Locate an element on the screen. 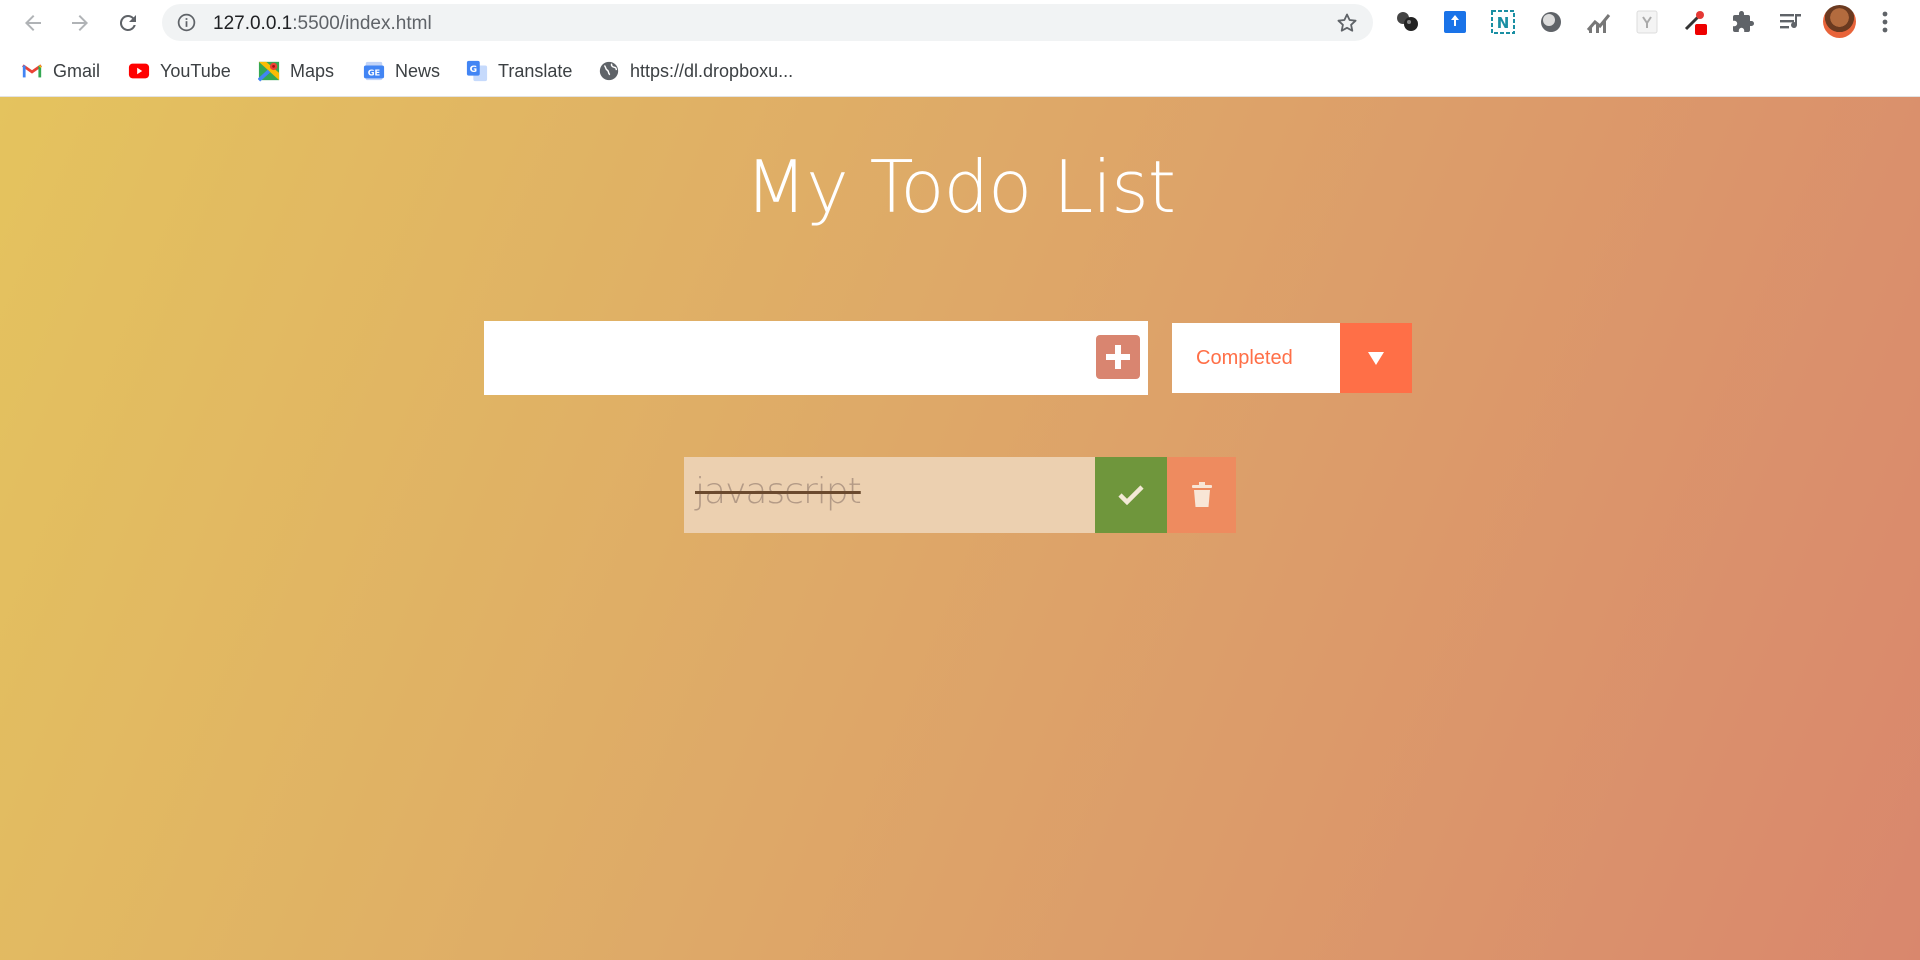  arrow-left-icon is located at coordinates (33, 23).